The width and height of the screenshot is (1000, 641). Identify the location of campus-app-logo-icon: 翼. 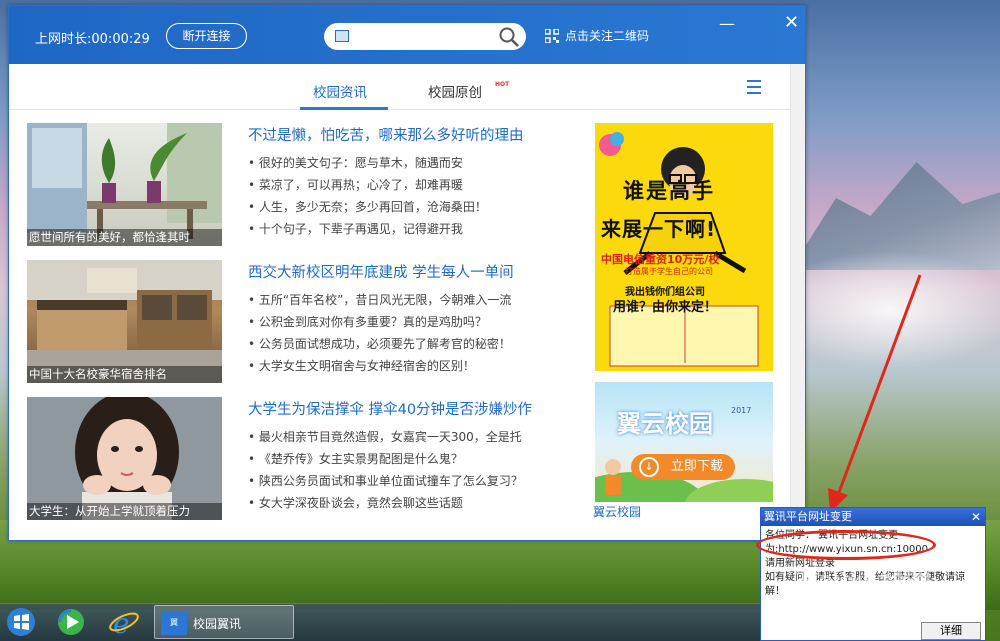
(174, 623).